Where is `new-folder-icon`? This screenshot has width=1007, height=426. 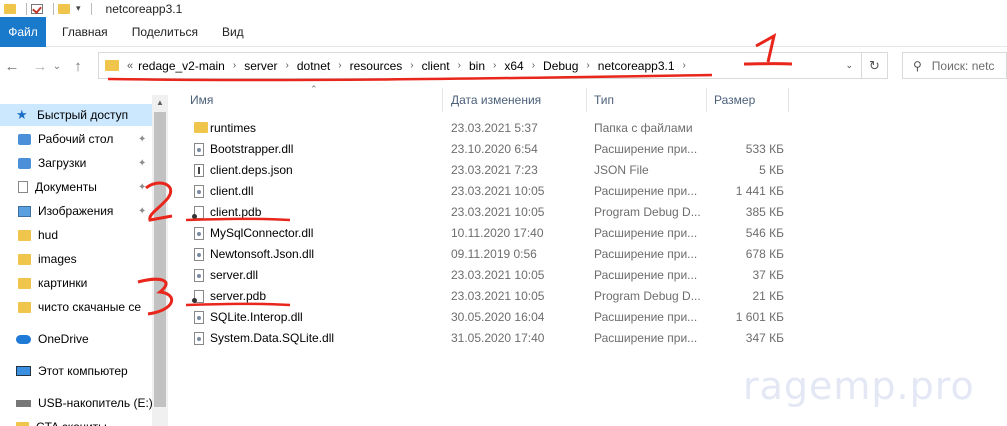 new-folder-icon is located at coordinates (64, 8).